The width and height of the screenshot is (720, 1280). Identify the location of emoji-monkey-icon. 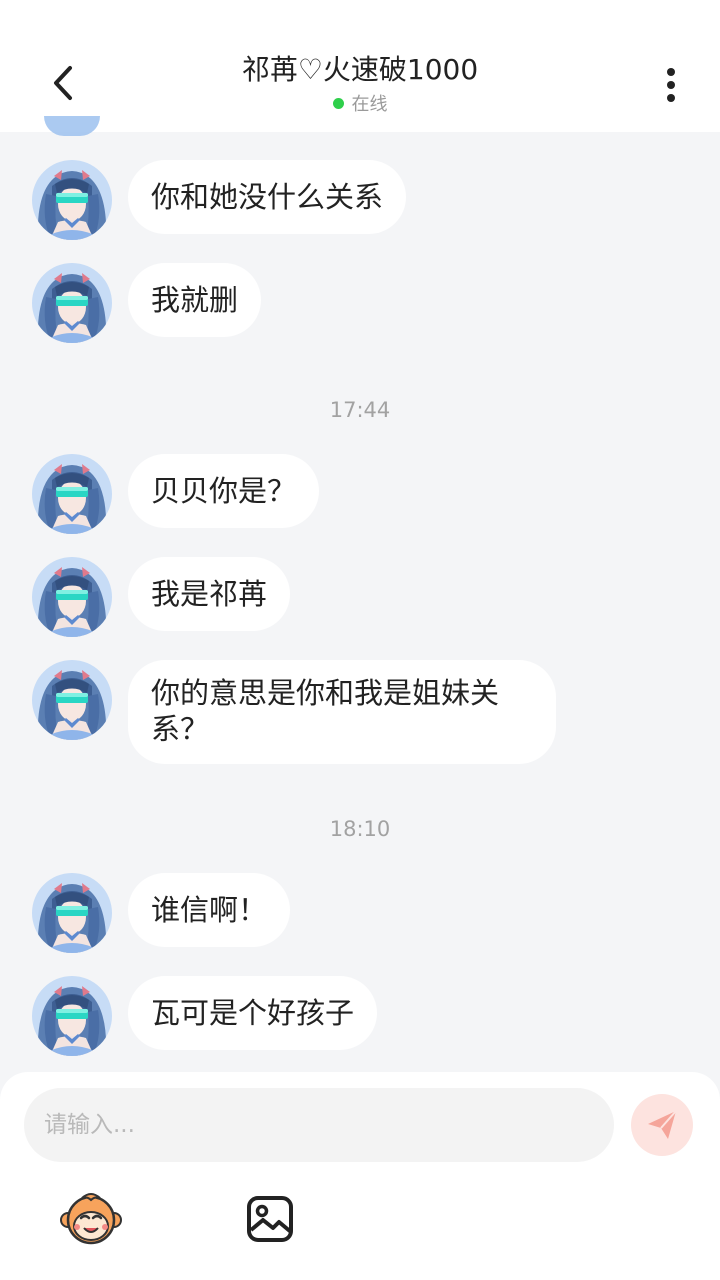
(91, 1219).